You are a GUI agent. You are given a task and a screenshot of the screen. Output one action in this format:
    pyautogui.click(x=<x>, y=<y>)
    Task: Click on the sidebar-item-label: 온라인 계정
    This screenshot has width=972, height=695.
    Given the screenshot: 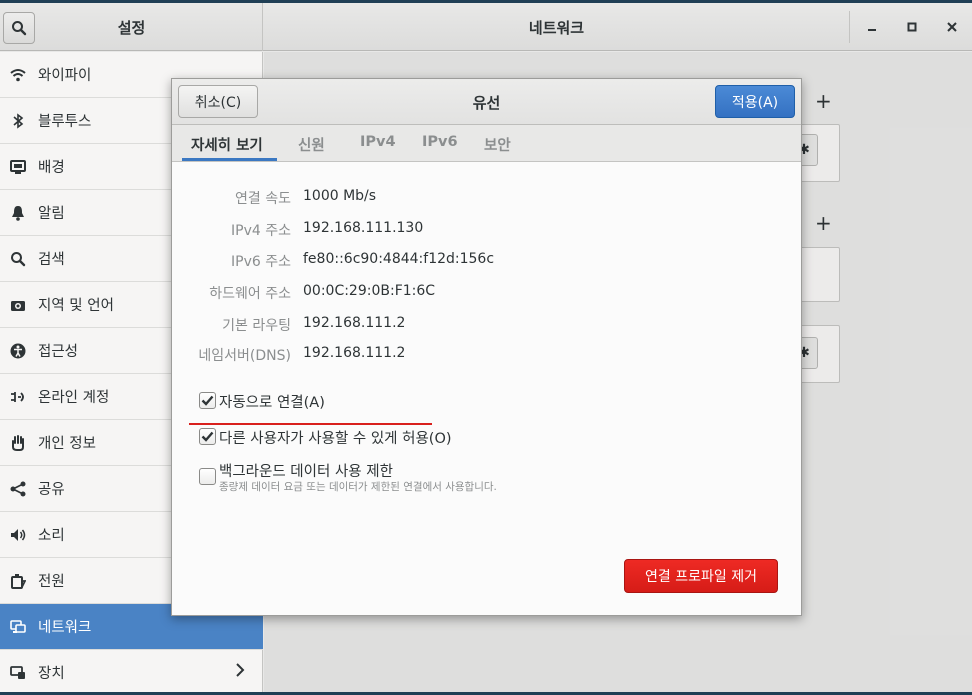 What is the action you would take?
    pyautogui.click(x=74, y=398)
    